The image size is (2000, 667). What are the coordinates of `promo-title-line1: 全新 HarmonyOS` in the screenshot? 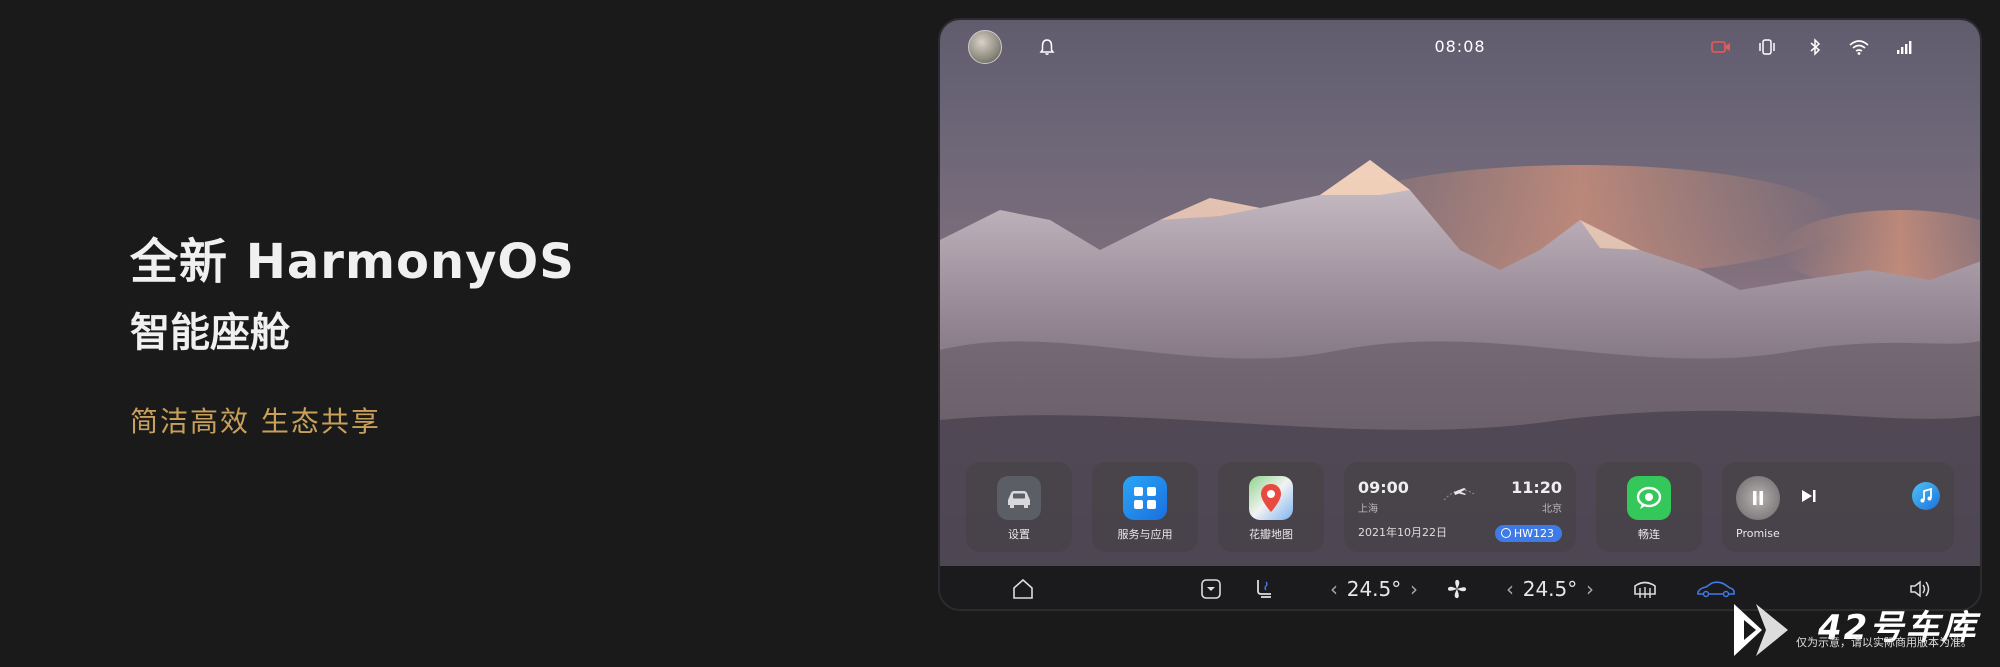 It's located at (352, 262).